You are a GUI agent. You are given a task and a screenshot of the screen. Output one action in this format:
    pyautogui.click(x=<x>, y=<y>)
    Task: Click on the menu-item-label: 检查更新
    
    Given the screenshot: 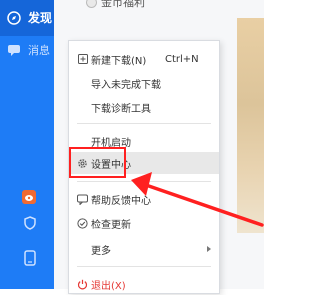 What is the action you would take?
    pyautogui.click(x=111, y=225)
    